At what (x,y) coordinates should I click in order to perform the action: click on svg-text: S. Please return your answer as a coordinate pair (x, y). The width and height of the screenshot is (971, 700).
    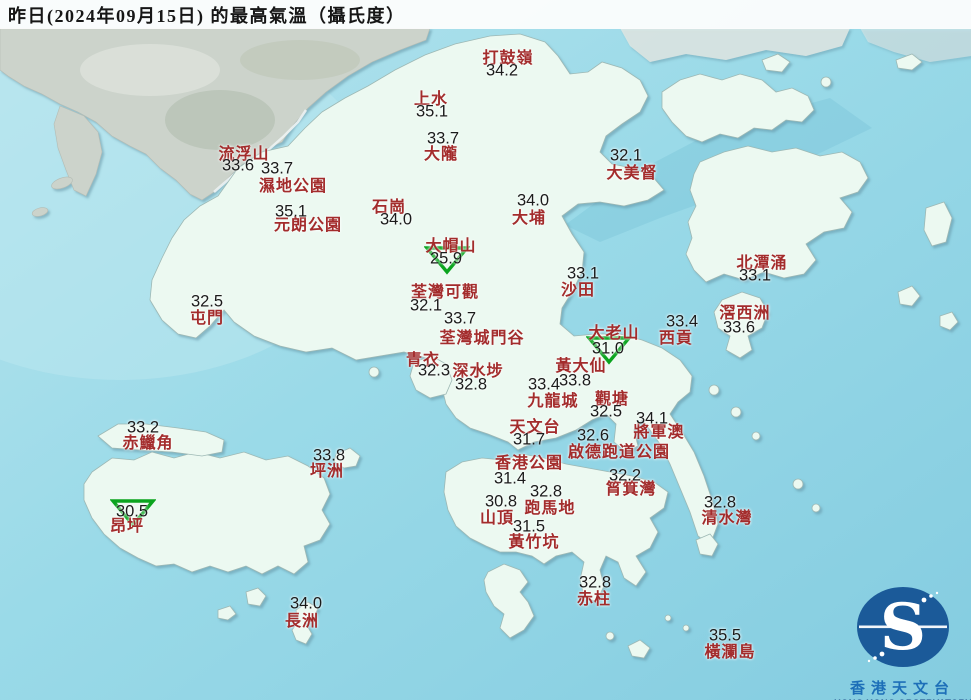
    Looking at the image, I should click on (903, 627).